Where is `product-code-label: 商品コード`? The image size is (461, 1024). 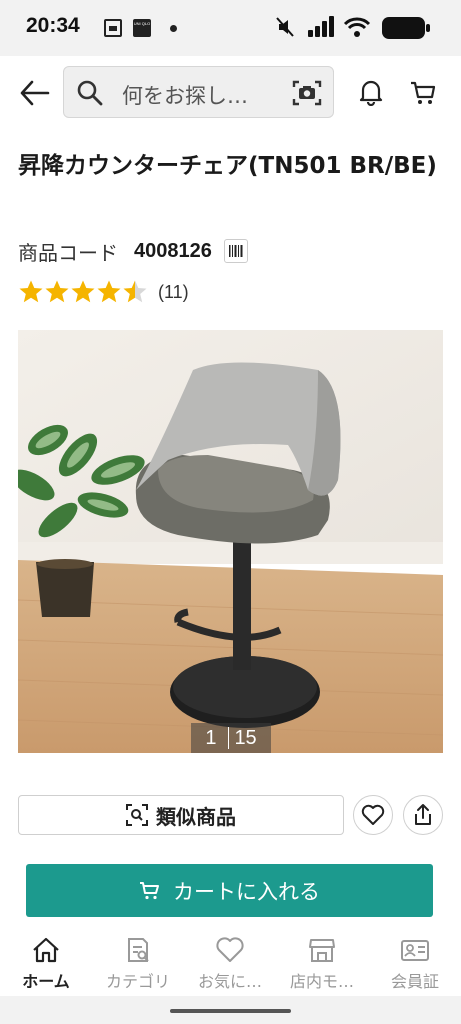
product-code-label: 商品コード is located at coordinates (68, 252).